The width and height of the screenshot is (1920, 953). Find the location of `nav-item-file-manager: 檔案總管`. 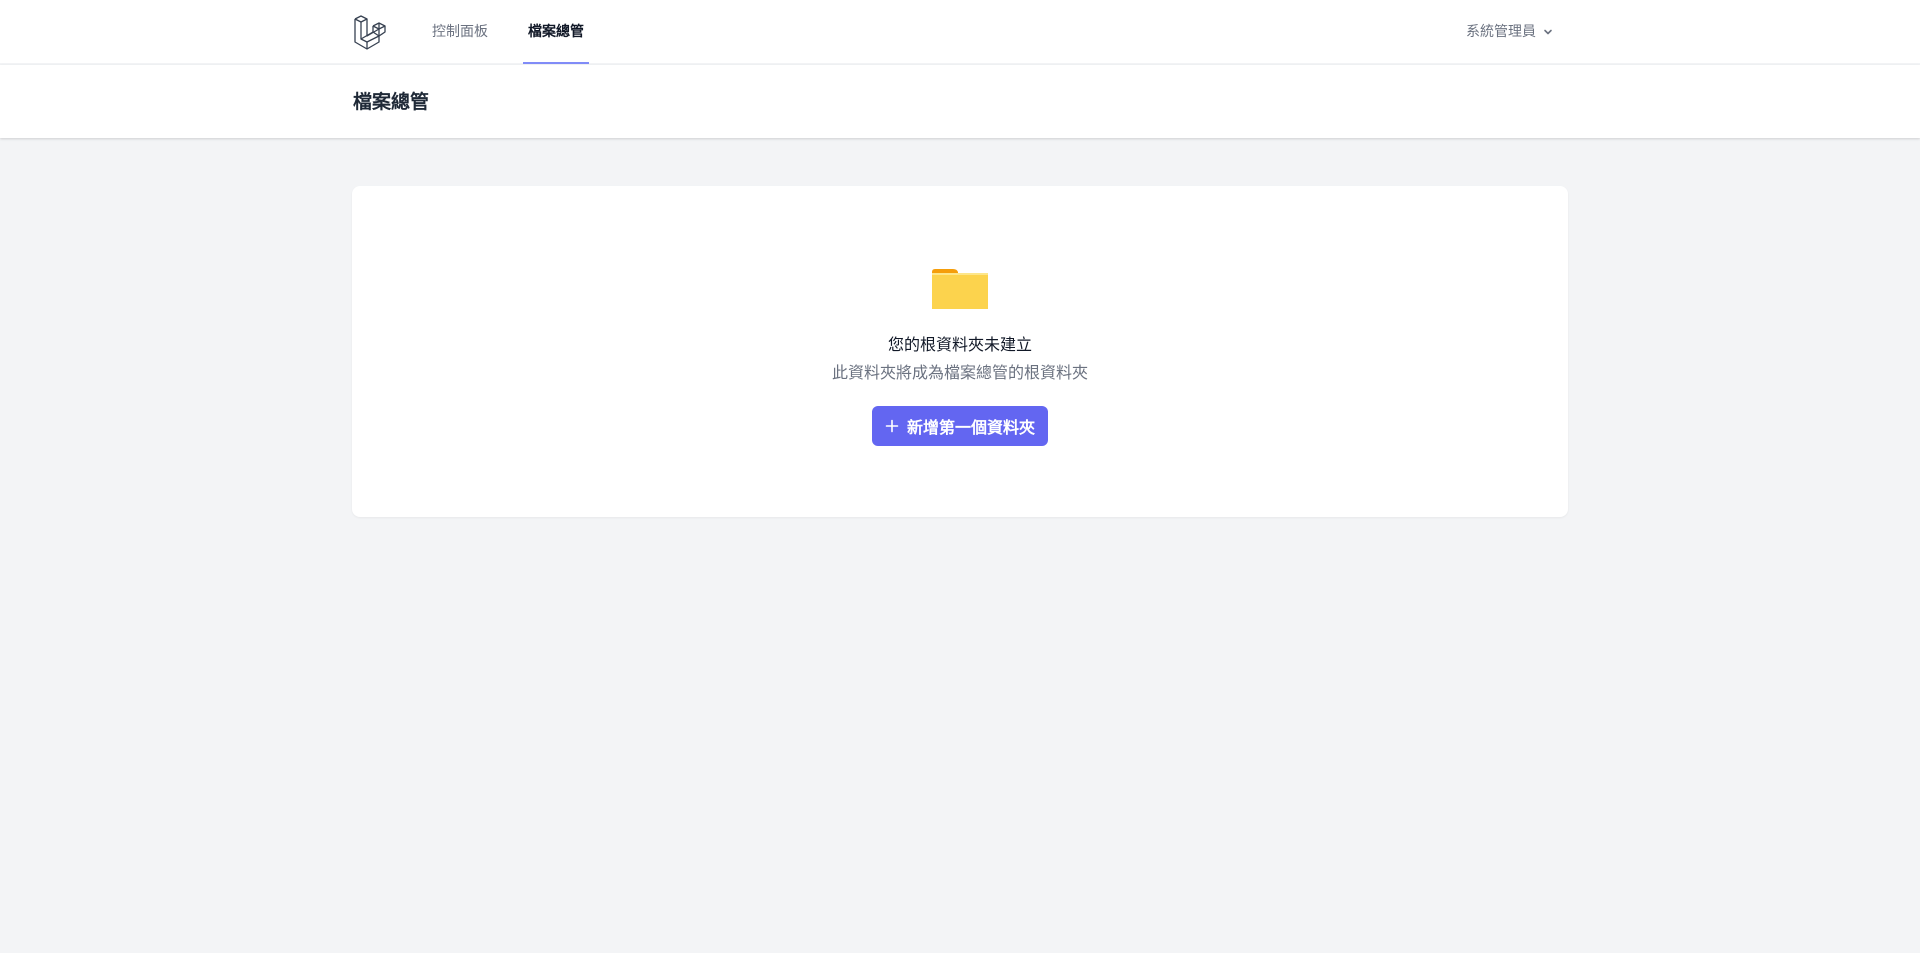

nav-item-file-manager: 檔案總管 is located at coordinates (556, 32).